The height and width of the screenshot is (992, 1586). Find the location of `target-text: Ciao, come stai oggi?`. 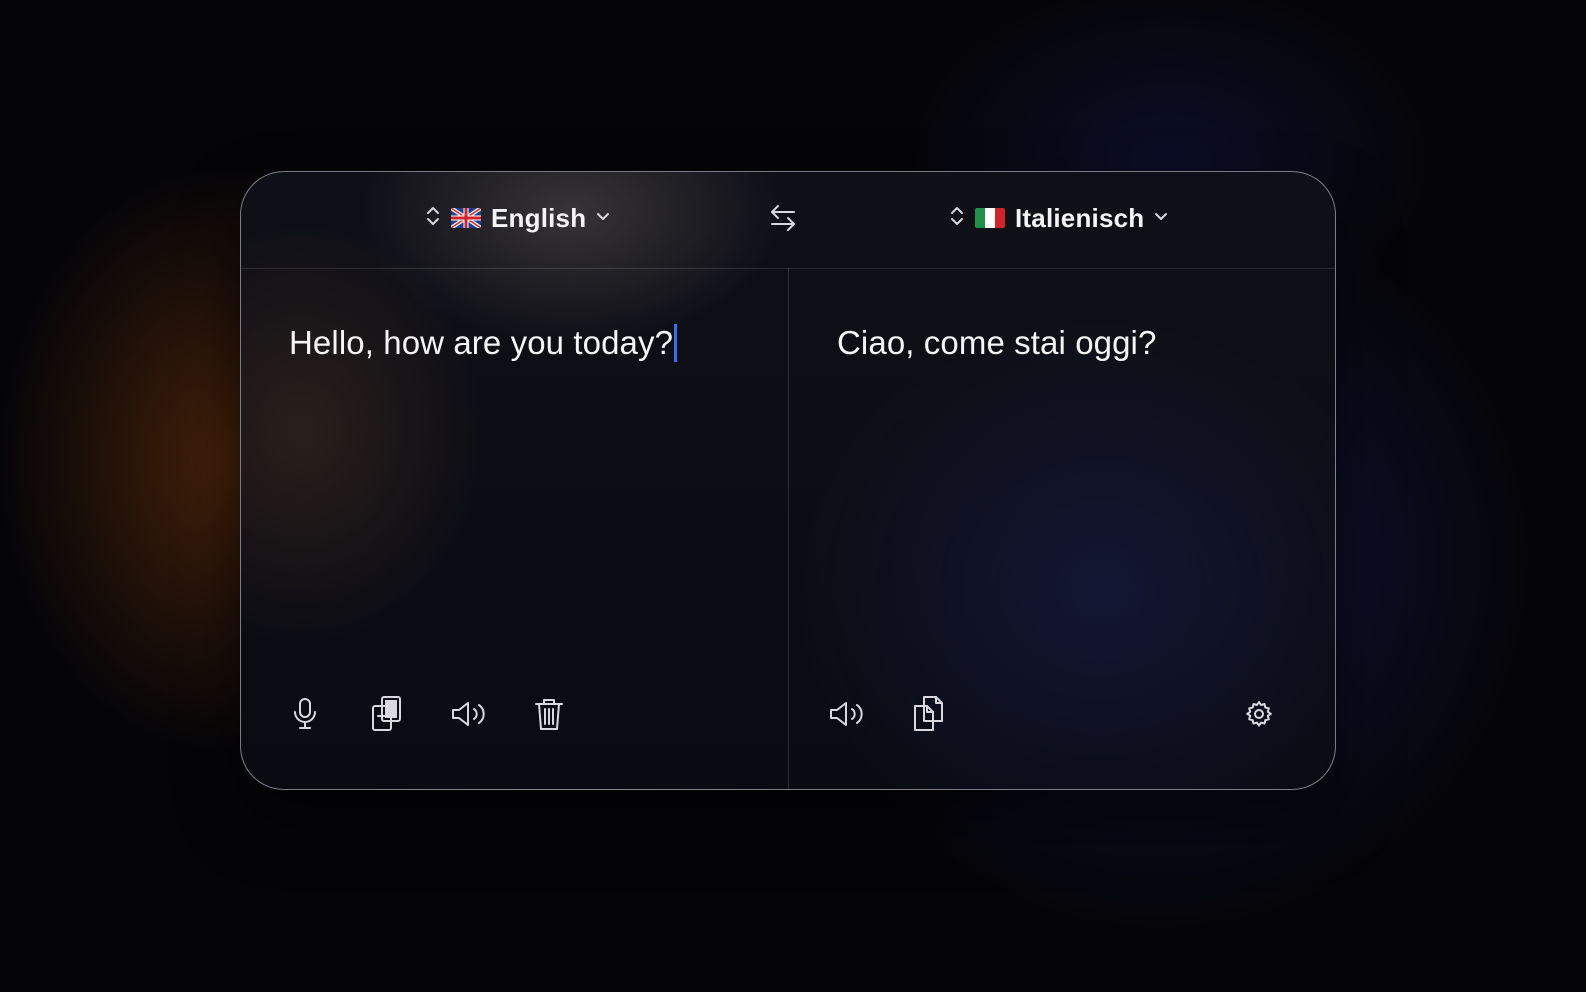

target-text: Ciao, come stai oggi? is located at coordinates (997, 342).